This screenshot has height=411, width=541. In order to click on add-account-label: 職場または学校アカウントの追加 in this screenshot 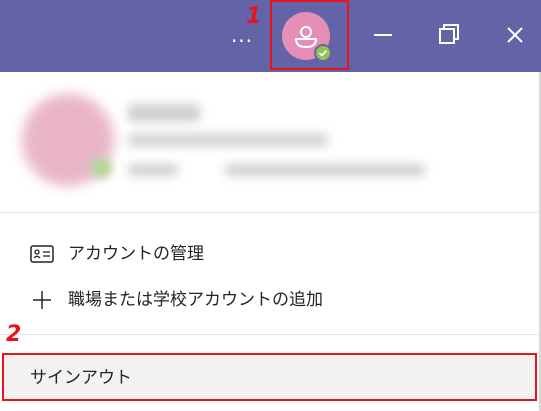, I will do `click(195, 300)`.